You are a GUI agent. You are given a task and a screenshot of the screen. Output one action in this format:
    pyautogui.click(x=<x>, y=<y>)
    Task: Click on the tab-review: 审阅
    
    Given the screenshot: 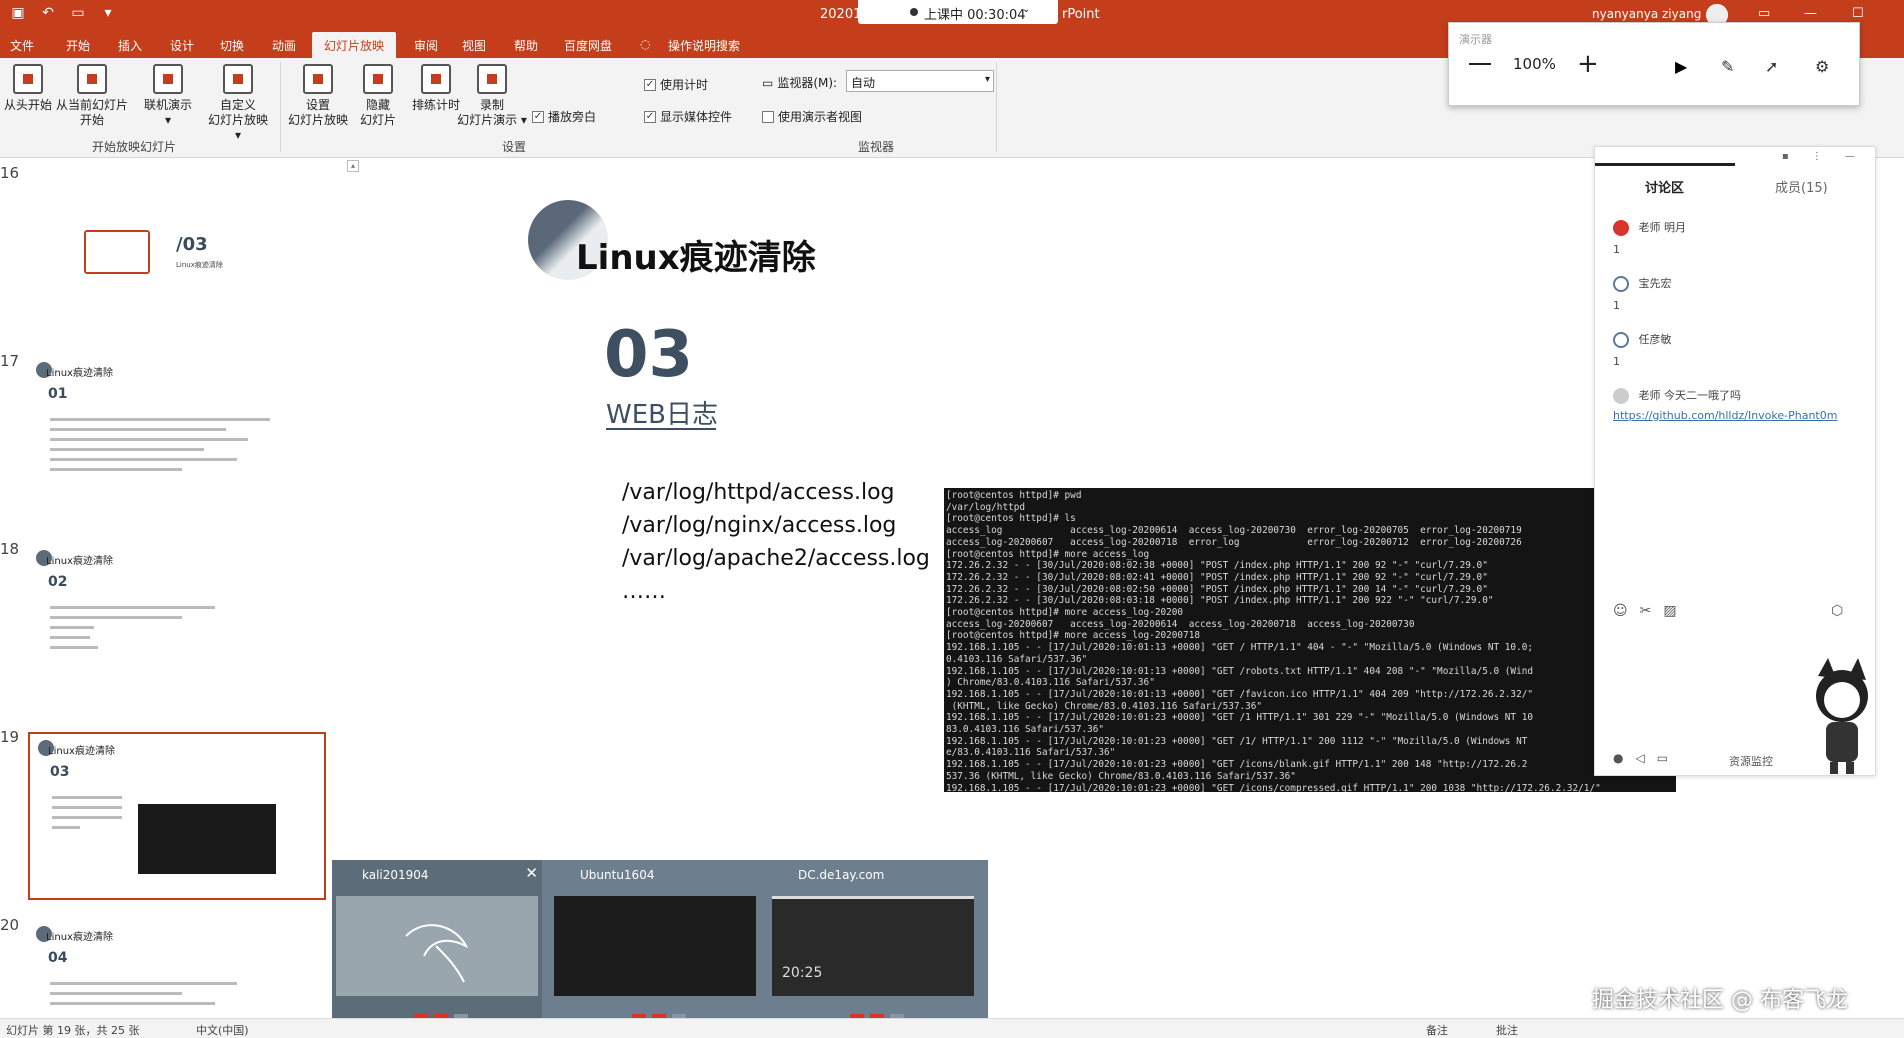 What is the action you would take?
    pyautogui.click(x=426, y=45)
    